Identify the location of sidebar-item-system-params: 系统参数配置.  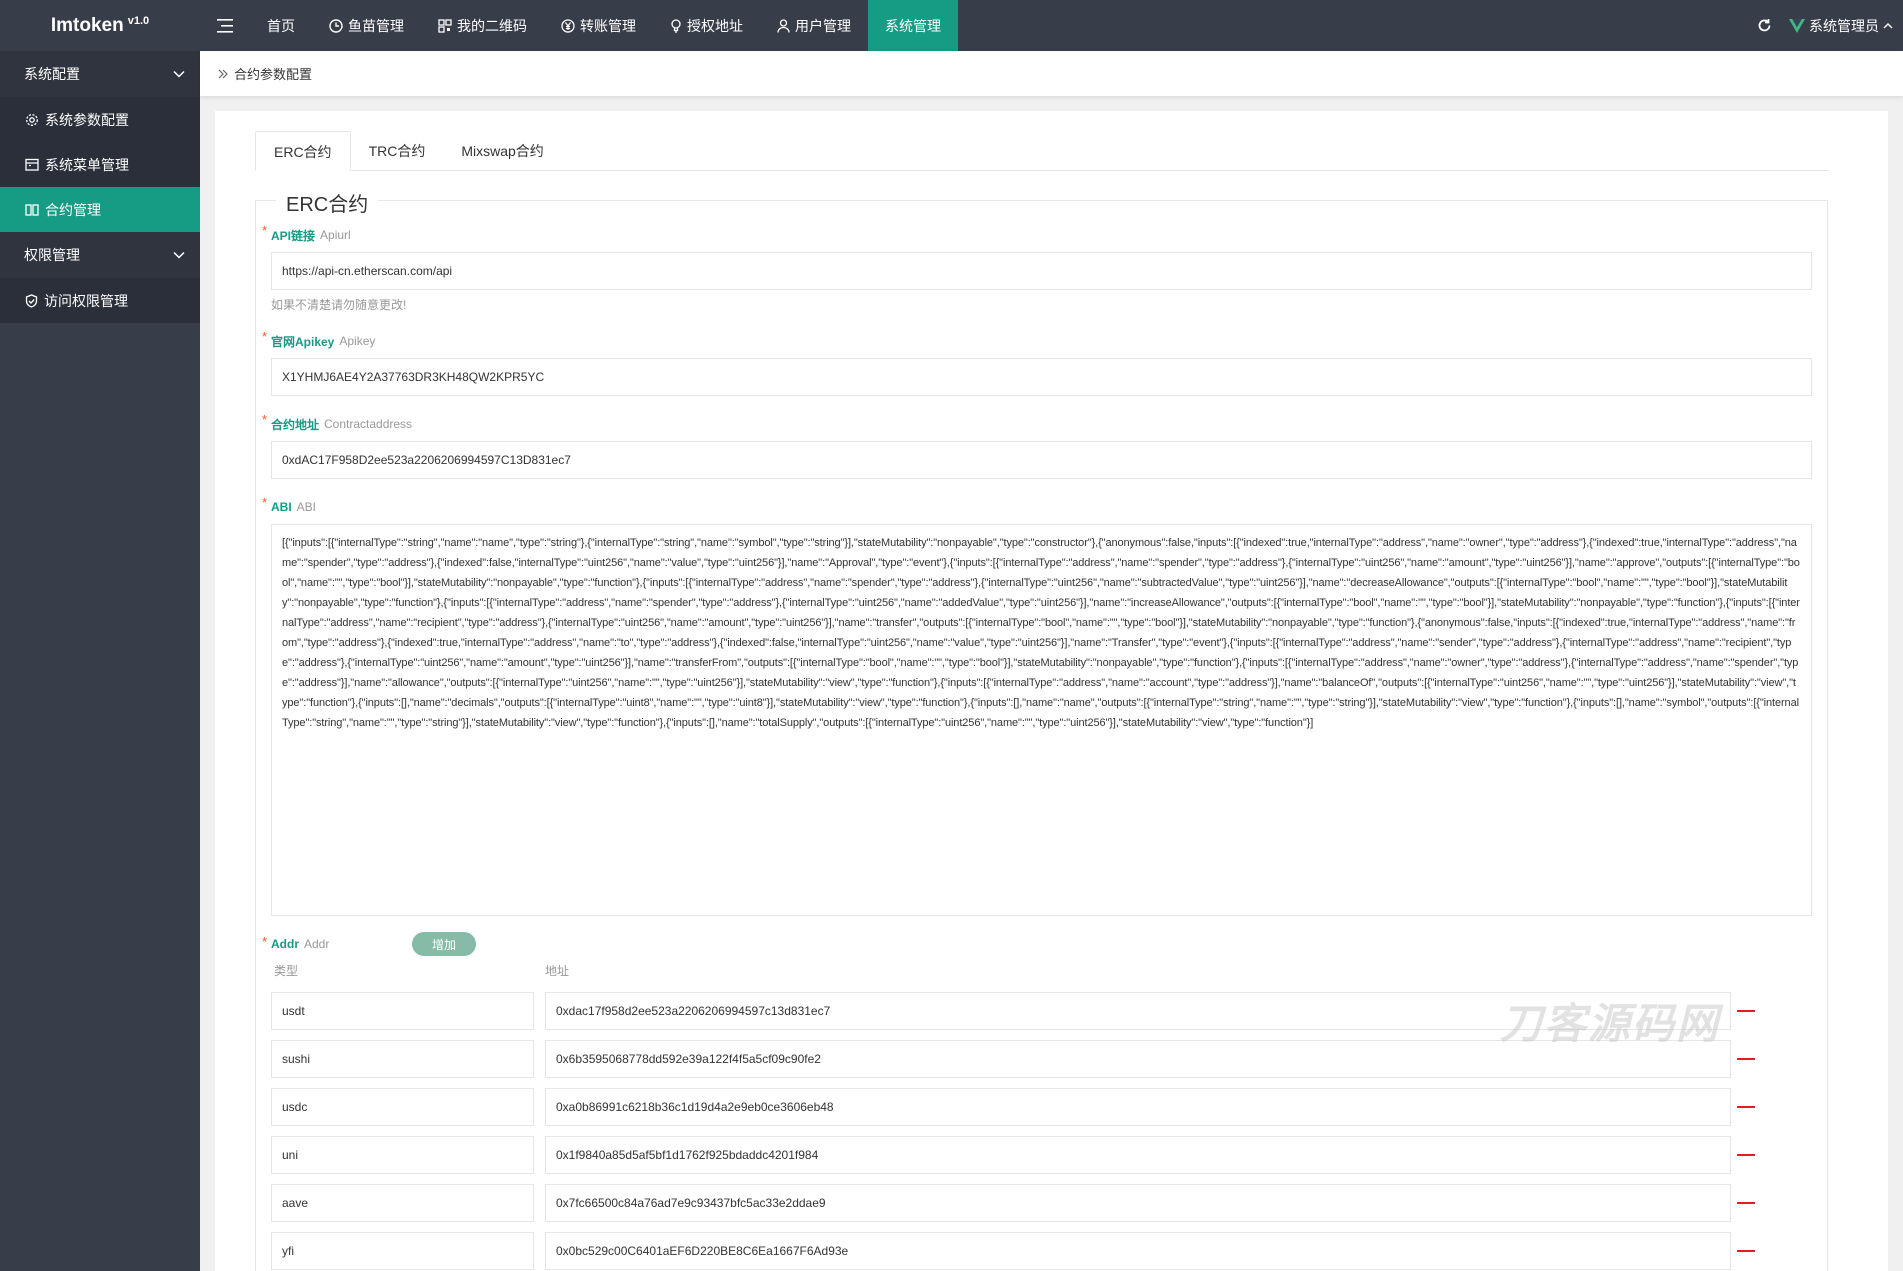
(100, 119).